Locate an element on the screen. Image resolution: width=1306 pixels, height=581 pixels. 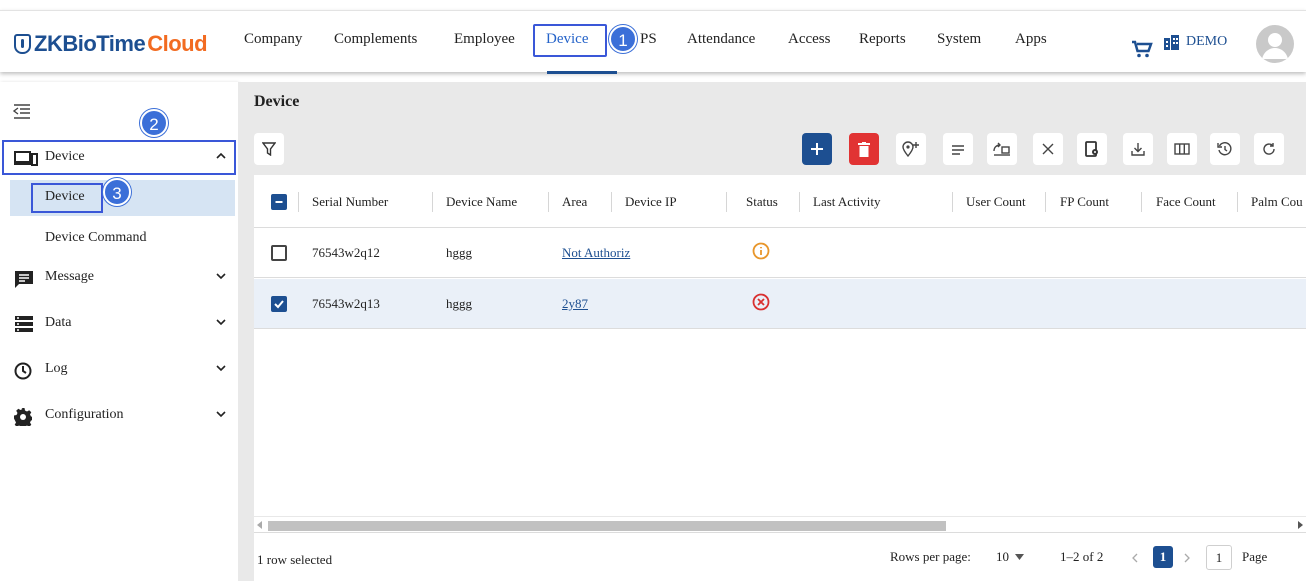
filter-icon is located at coordinates (269, 149).